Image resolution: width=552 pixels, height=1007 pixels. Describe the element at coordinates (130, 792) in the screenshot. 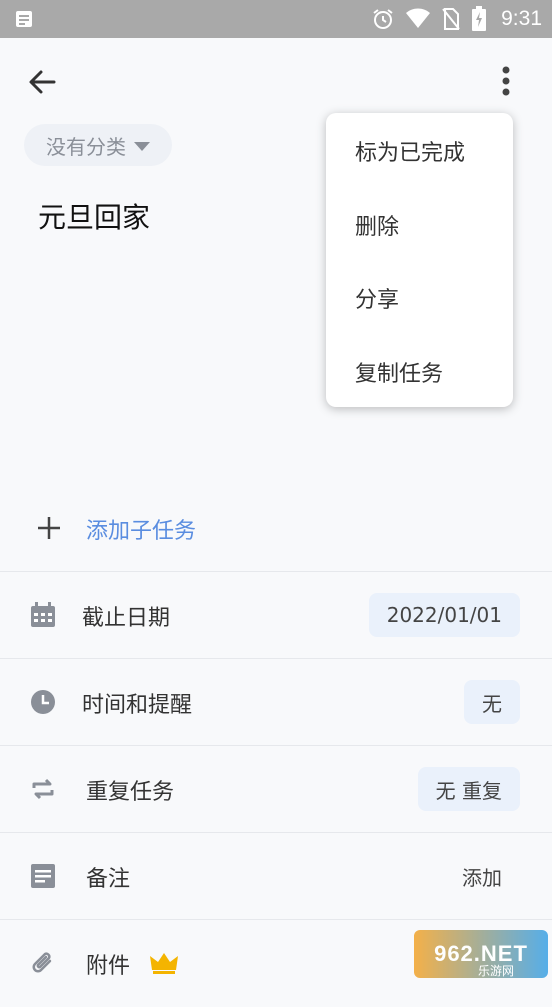

I see `repeat-label: 重复任务` at that location.